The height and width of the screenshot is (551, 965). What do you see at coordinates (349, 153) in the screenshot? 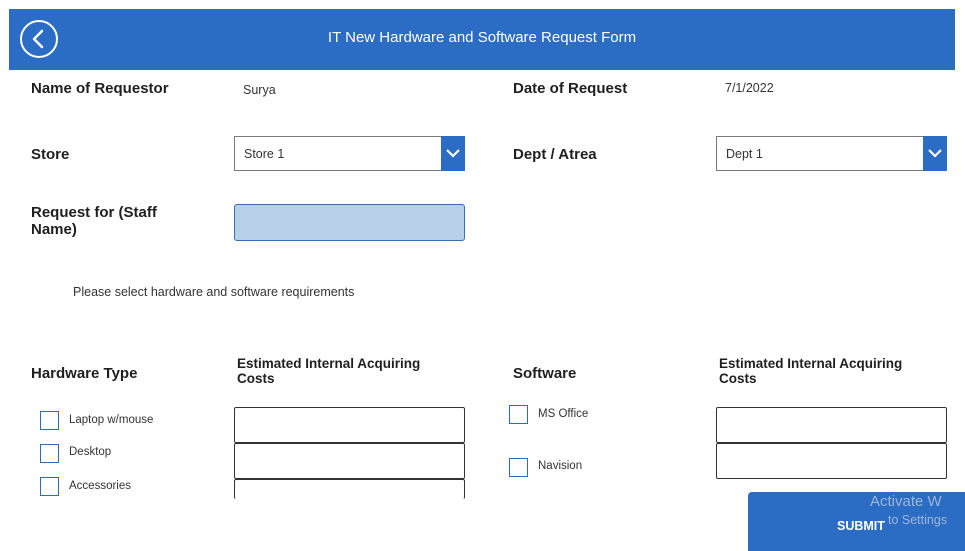
I see `store-dropdown: Store 1` at bounding box center [349, 153].